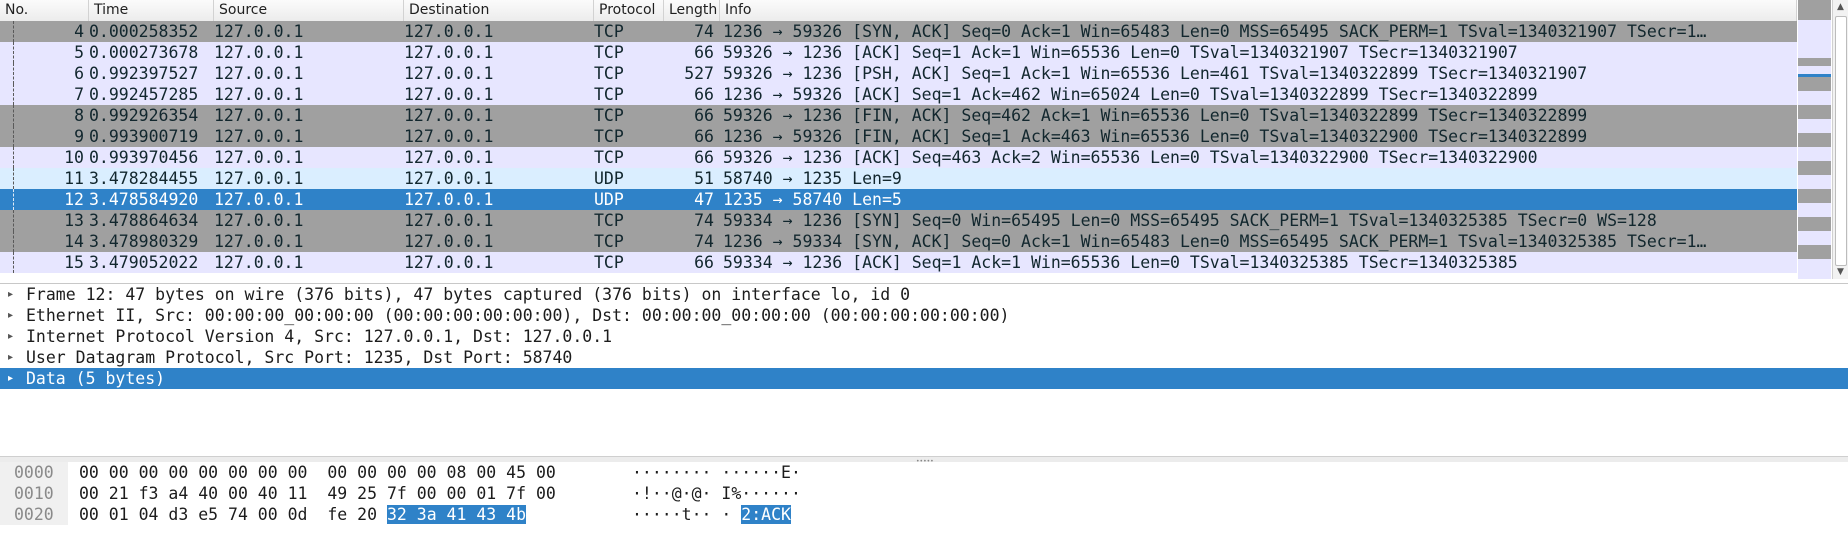 This screenshot has width=1848, height=533. Describe the element at coordinates (609, 178) in the screenshot. I see `packet-protocol: UDP` at that location.